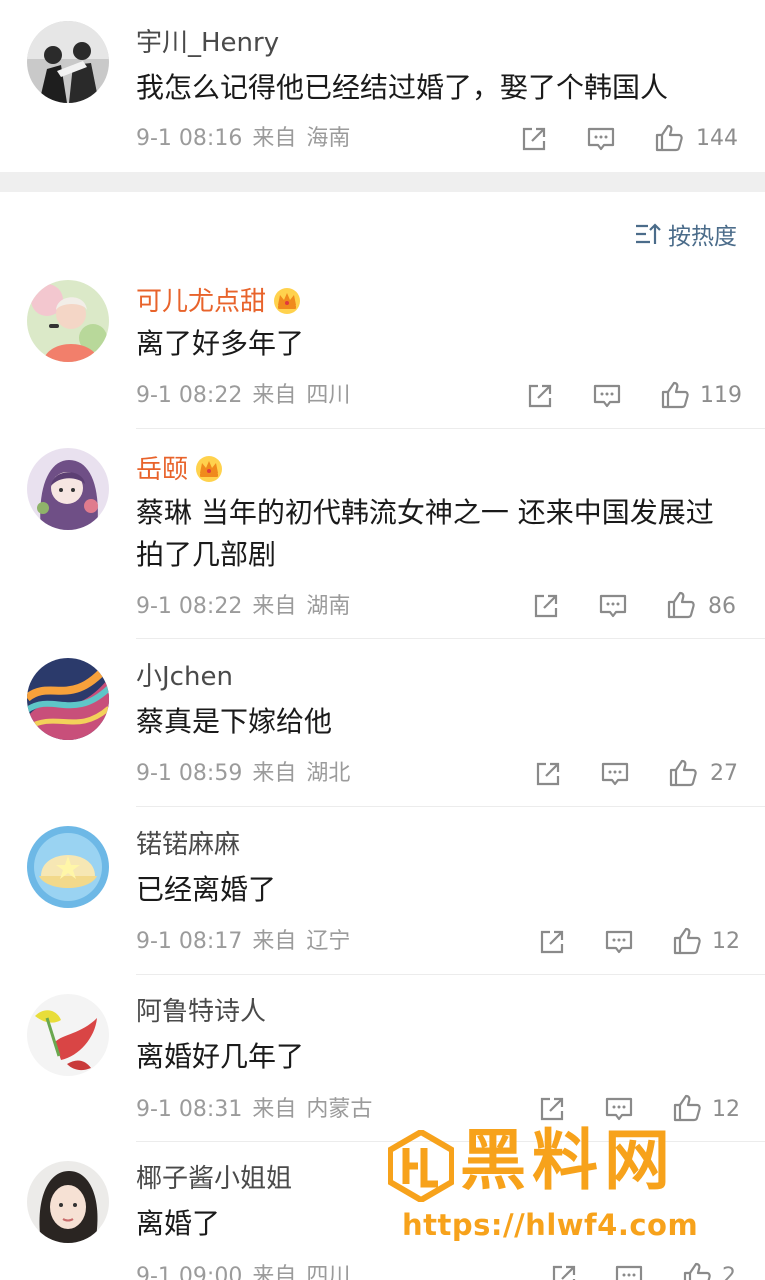  I want to click on username: 锘锘麻麻, so click(188, 845).